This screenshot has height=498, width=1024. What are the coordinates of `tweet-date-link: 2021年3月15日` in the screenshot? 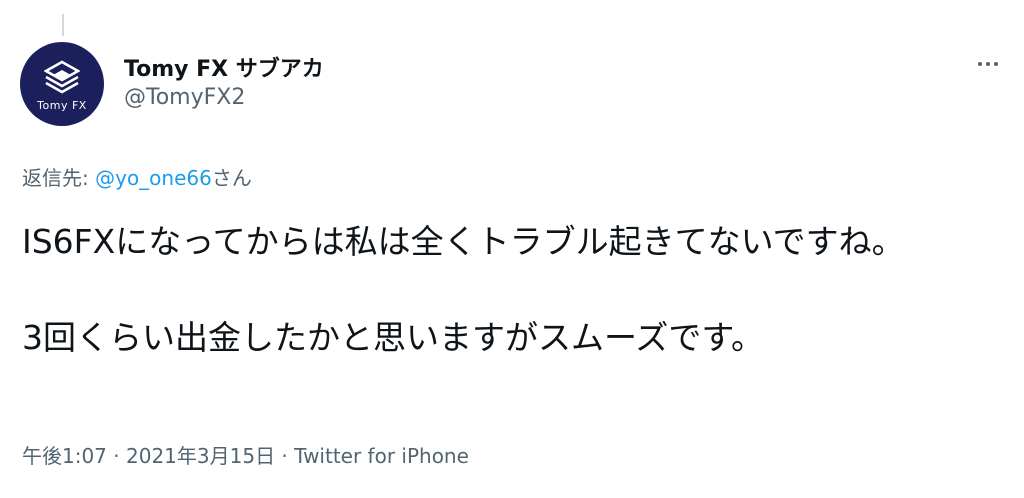 It's located at (200, 456).